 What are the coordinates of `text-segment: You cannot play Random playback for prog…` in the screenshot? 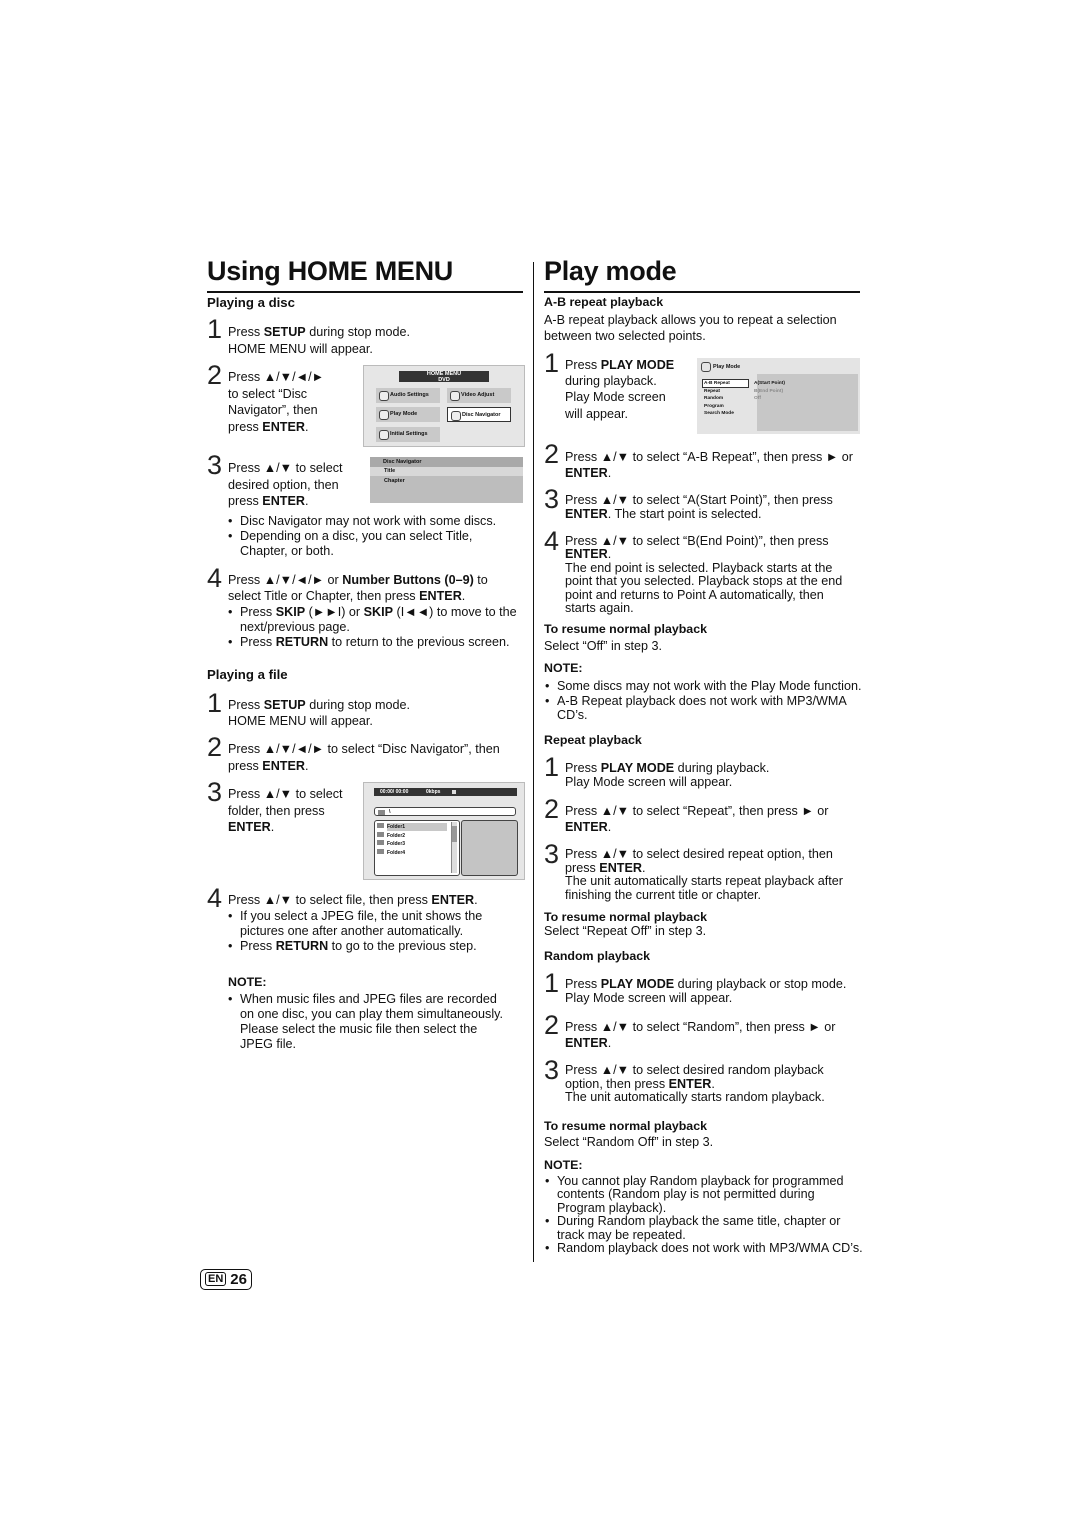 It's located at (700, 1181).